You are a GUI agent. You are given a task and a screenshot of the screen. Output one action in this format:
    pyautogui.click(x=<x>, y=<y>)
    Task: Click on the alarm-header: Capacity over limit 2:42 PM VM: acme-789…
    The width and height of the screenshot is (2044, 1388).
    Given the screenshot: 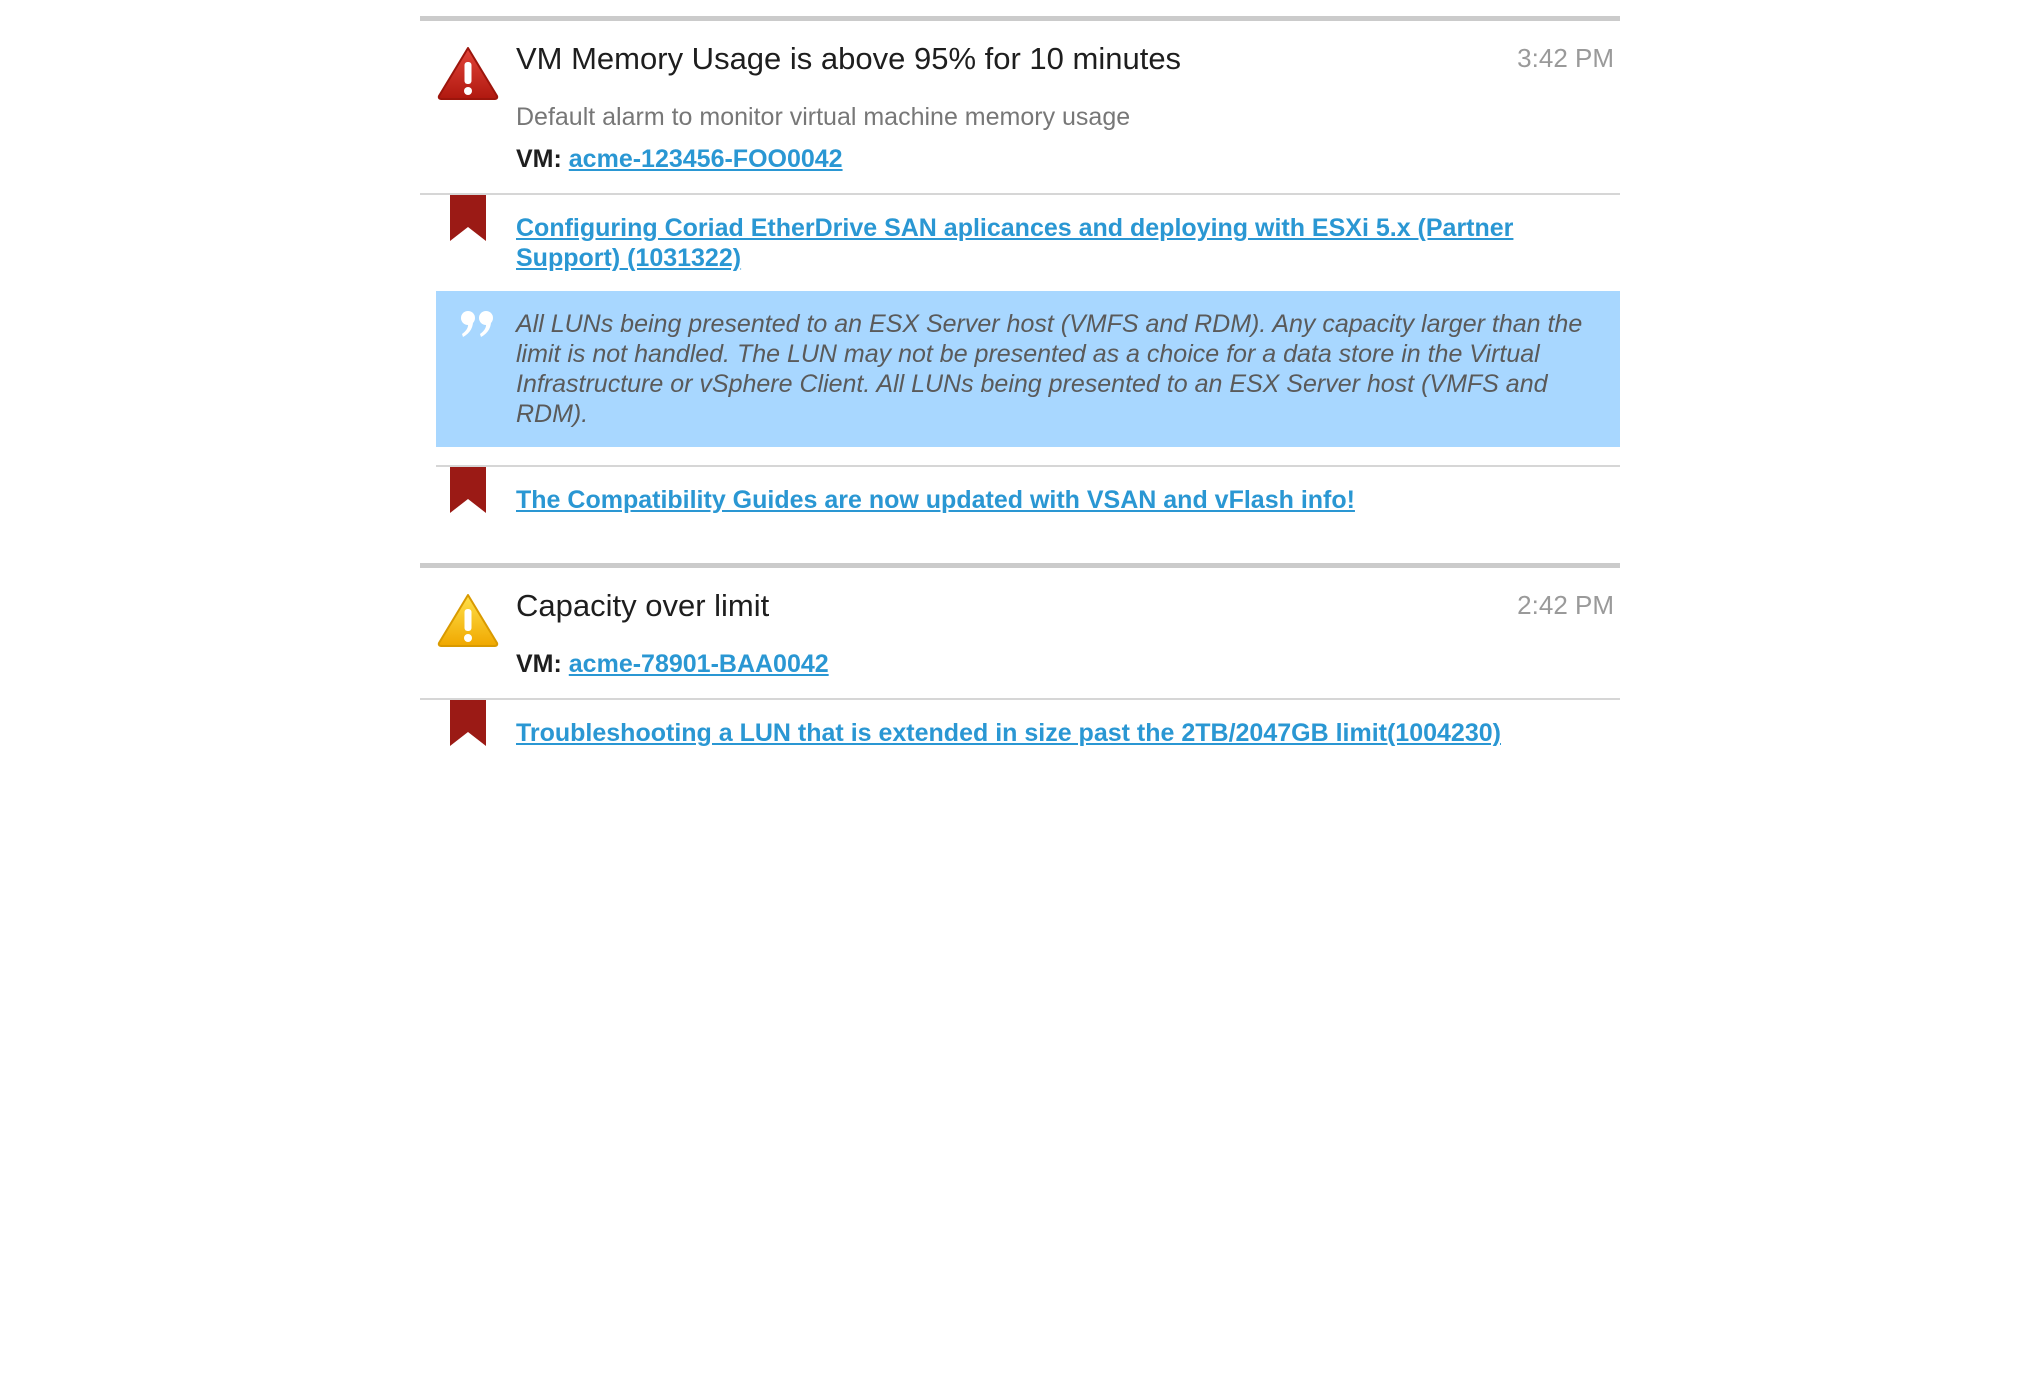 What is the action you would take?
    pyautogui.click(x=1020, y=633)
    